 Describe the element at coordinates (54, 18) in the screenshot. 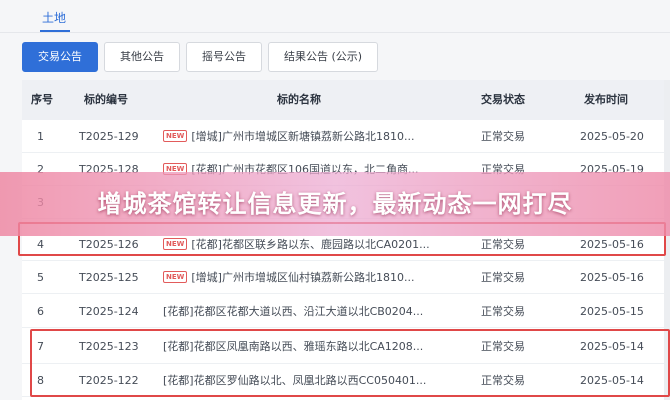

I see `tab-land: 土地` at that location.